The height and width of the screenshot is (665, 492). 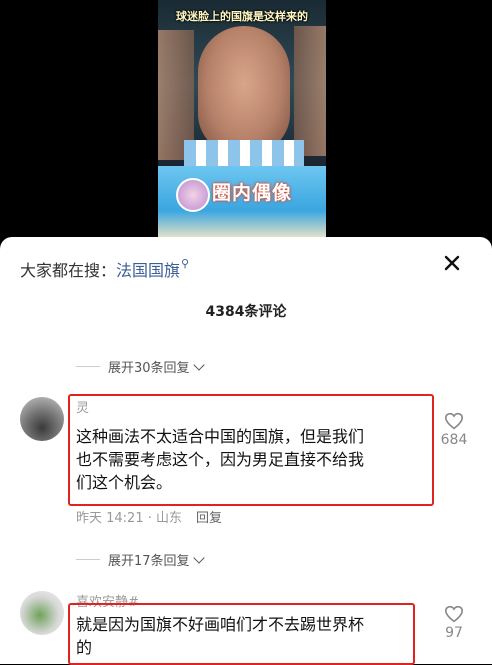 What do you see at coordinates (84, 647) in the screenshot?
I see `comment-line: 的` at bounding box center [84, 647].